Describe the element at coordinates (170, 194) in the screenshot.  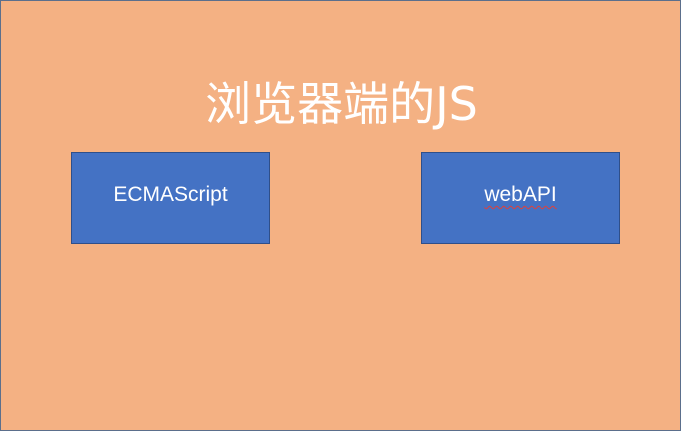
I see `ecmascript-label: ECMAScript` at that location.